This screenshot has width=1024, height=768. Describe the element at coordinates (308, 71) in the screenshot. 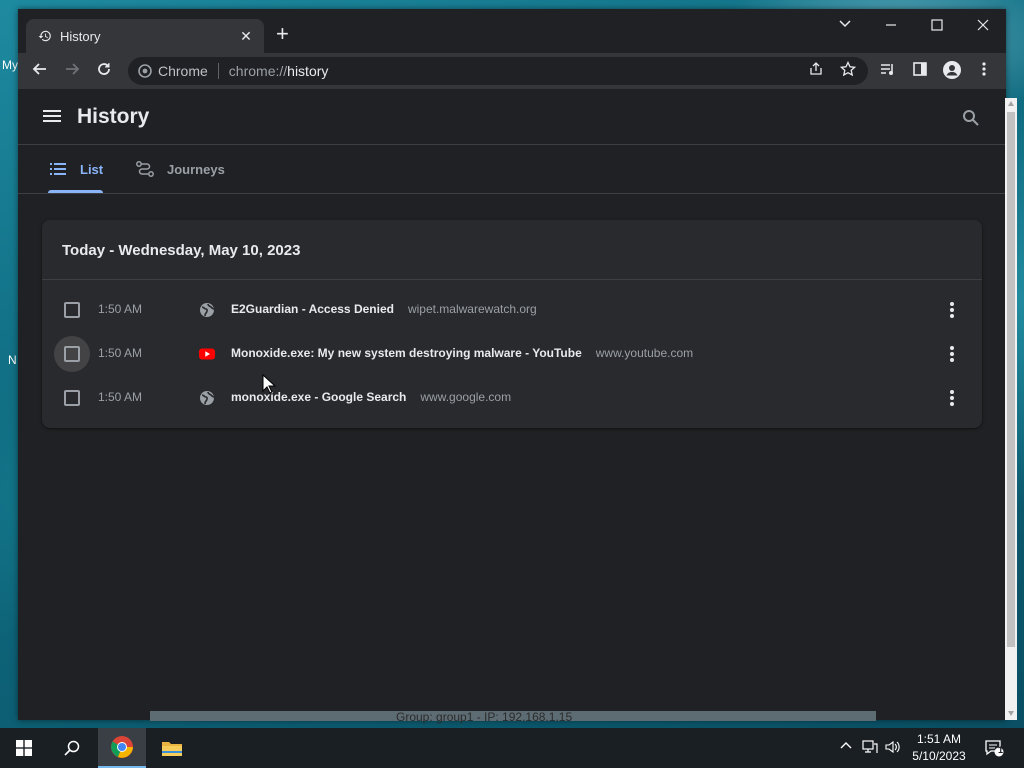

I see `url-host: history` at that location.